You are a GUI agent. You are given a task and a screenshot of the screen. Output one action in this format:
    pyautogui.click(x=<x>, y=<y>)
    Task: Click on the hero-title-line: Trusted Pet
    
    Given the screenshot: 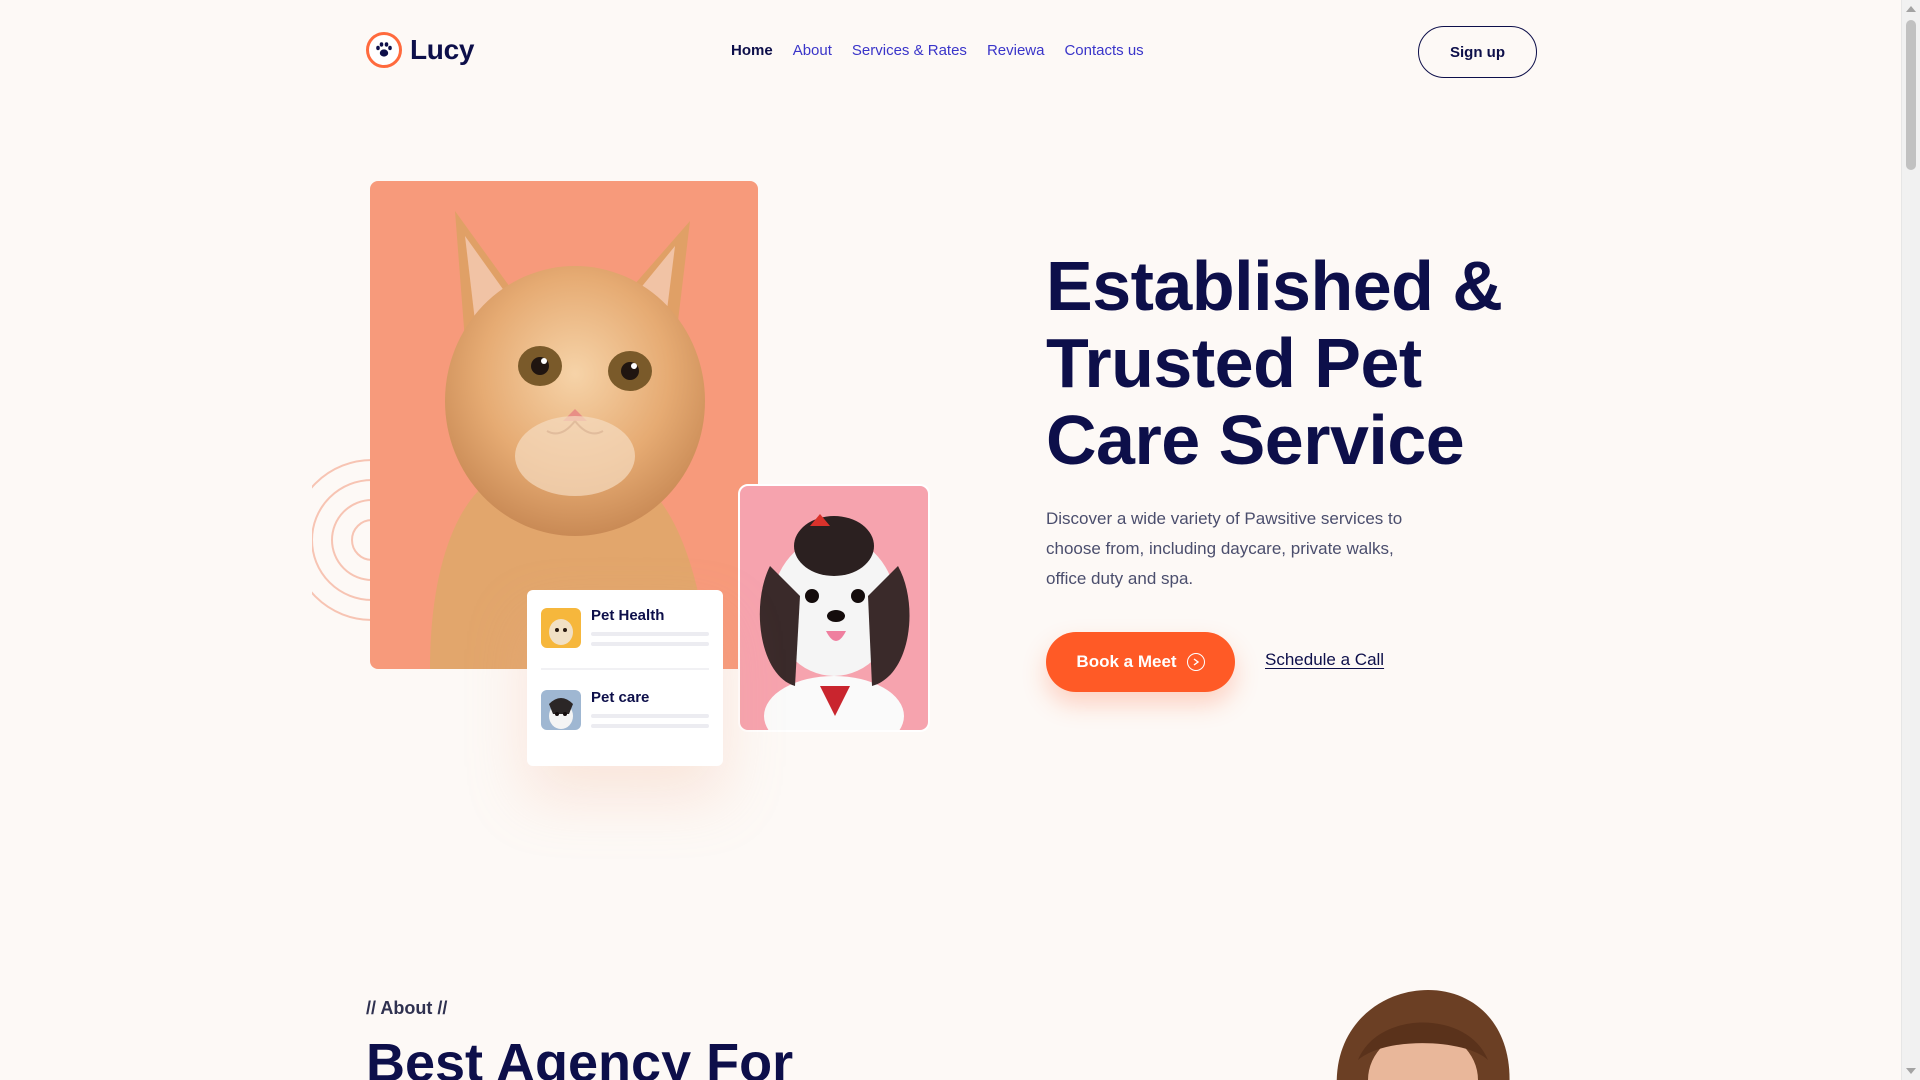 What is the action you would take?
    pyautogui.click(x=1234, y=363)
    